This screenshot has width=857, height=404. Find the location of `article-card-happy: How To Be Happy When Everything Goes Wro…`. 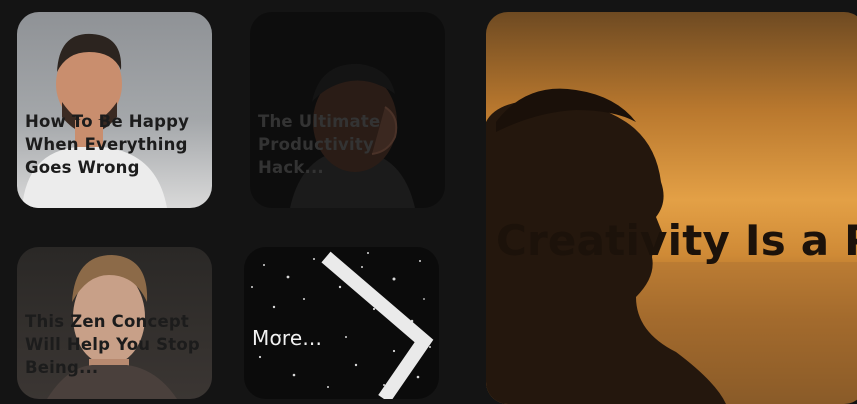

article-card-happy: How To Be Happy When Everything Goes Wro… is located at coordinates (114, 110).